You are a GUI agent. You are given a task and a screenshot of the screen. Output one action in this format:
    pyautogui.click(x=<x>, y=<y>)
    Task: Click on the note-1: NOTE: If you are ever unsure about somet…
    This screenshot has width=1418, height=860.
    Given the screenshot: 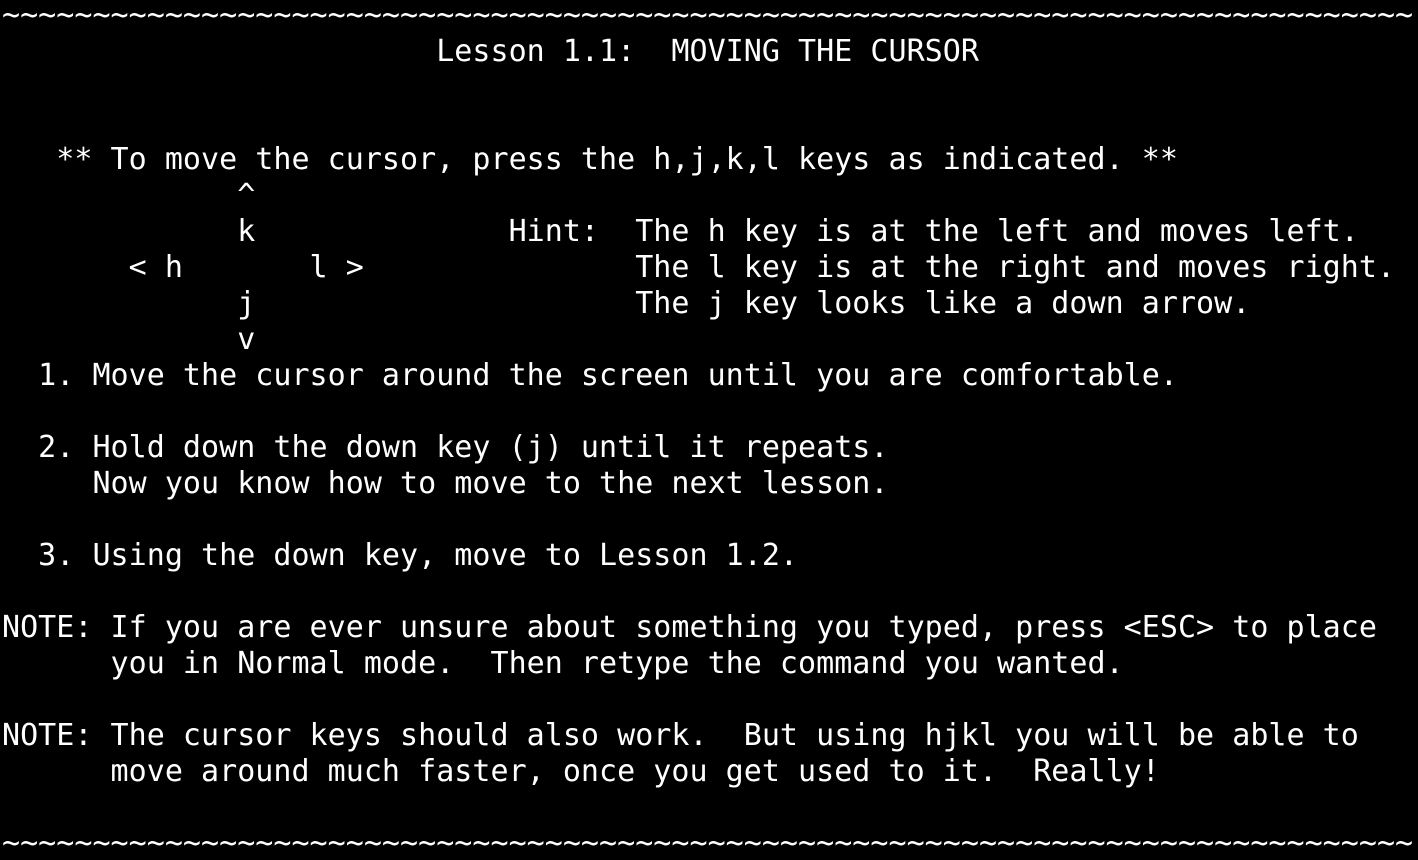 What is the action you would take?
    pyautogui.click(x=689, y=627)
    